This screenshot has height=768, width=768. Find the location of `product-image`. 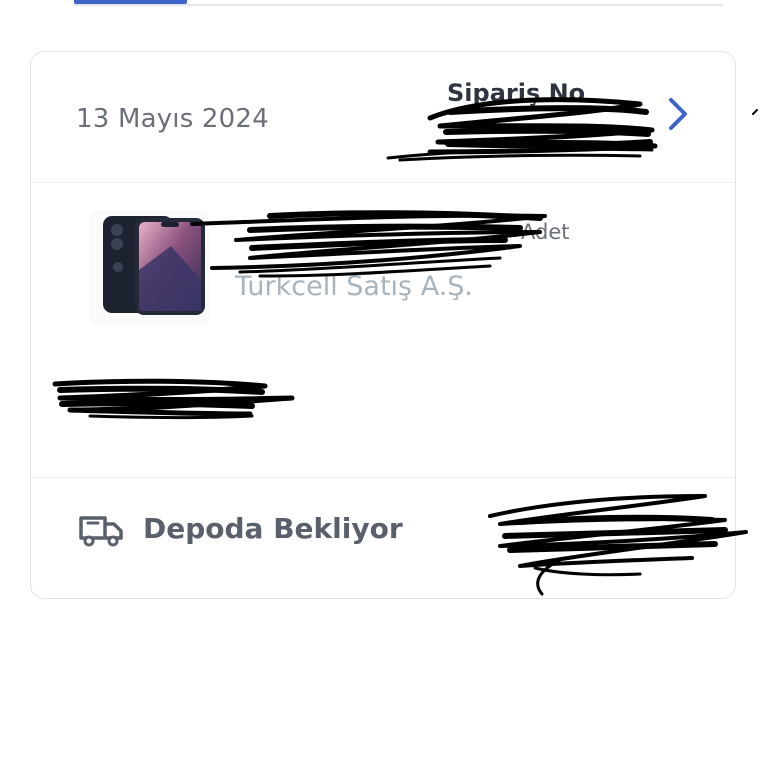

product-image is located at coordinates (149, 267).